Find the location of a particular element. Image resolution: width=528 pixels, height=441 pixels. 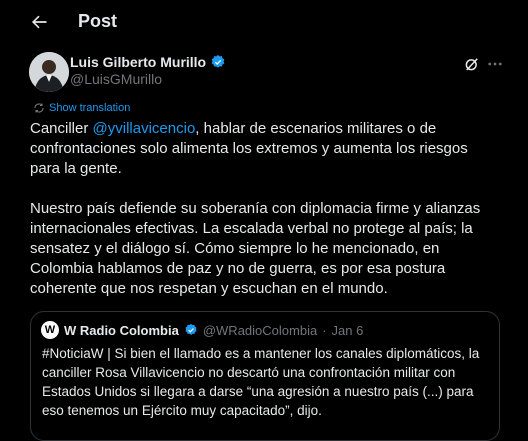

avatar is located at coordinates (49, 72).